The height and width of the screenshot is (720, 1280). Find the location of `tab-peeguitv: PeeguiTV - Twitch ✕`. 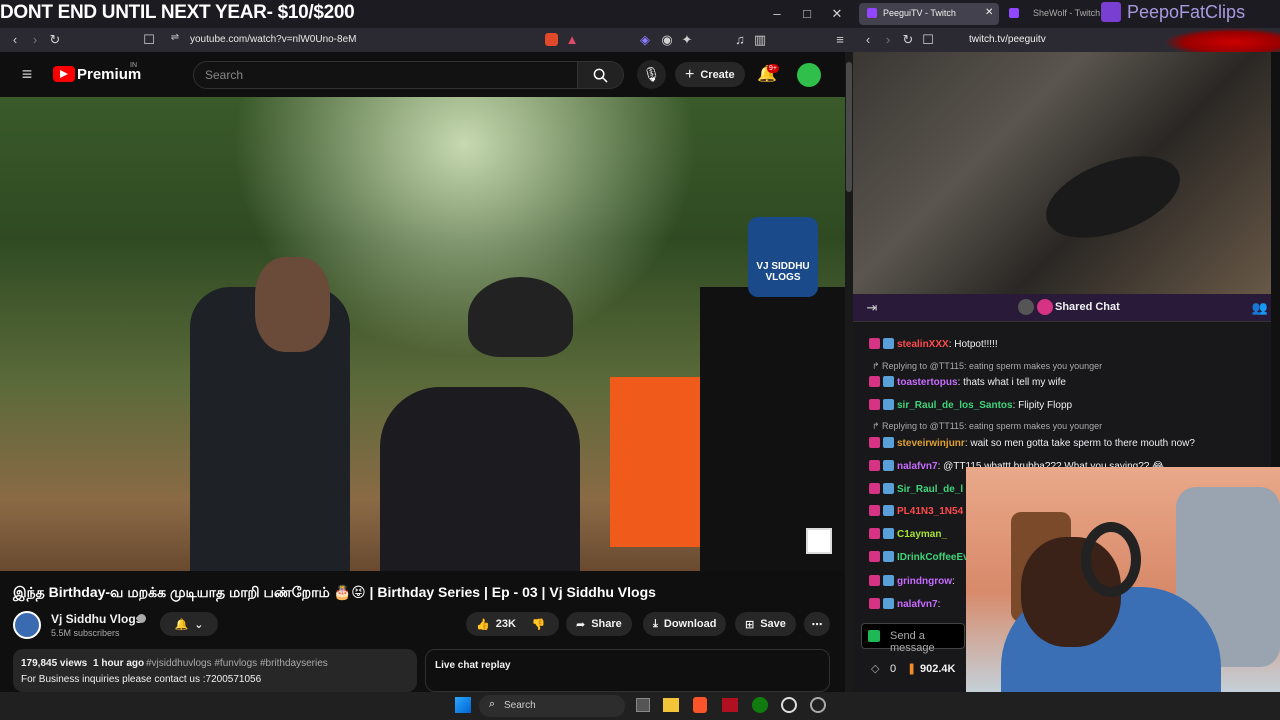

tab-peeguitv: PeeguiTV - Twitch ✕ is located at coordinates (929, 14).